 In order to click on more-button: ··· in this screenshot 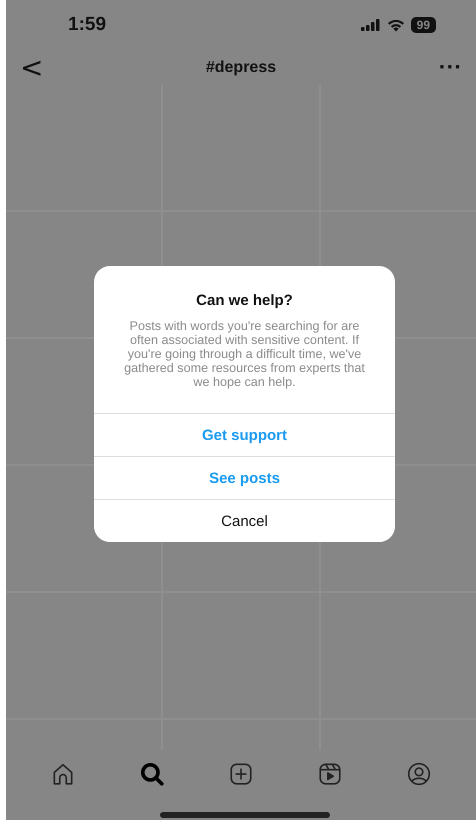, I will do `click(450, 67)`.